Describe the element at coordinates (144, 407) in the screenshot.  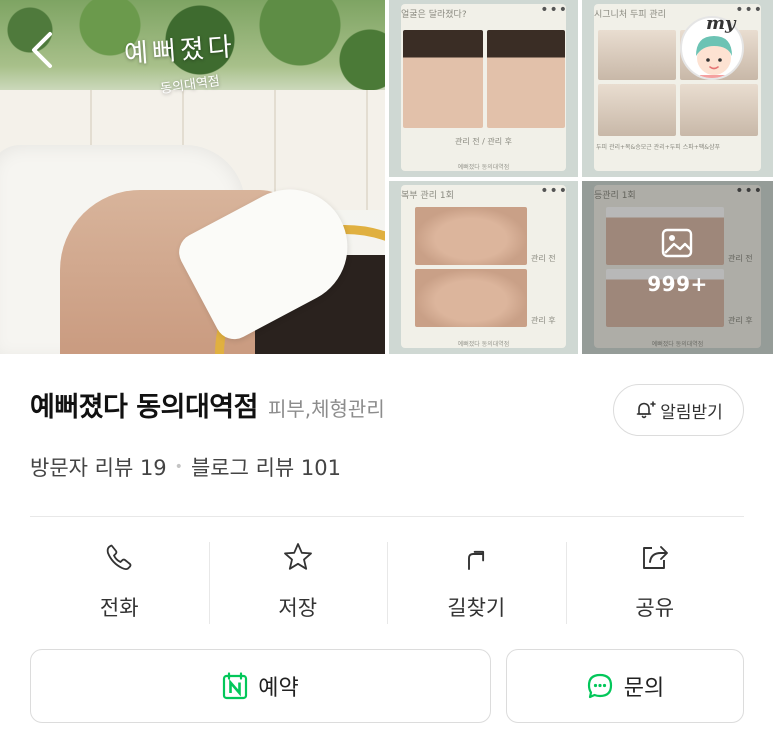
I see `place-name: 예뻐졌다 동의대역점` at that location.